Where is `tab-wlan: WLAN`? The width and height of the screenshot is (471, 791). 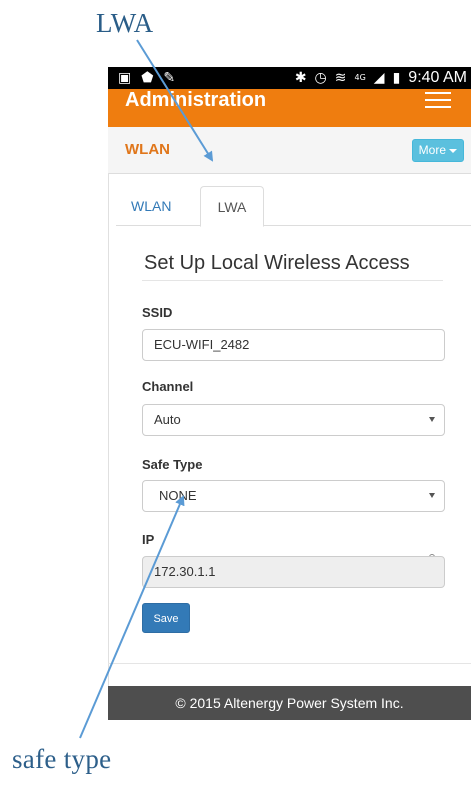
tab-wlan: WLAN is located at coordinates (151, 206).